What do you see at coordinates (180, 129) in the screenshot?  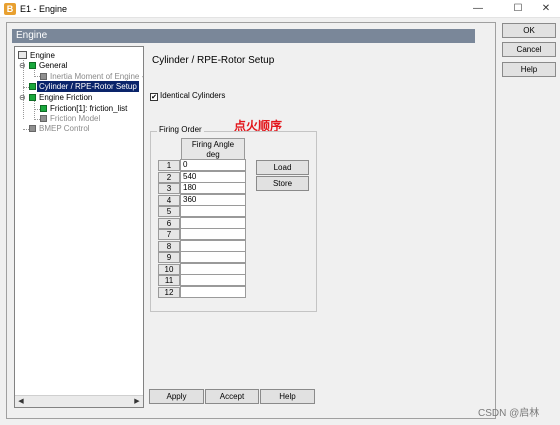 I see `firing-order-label: Firing Order` at bounding box center [180, 129].